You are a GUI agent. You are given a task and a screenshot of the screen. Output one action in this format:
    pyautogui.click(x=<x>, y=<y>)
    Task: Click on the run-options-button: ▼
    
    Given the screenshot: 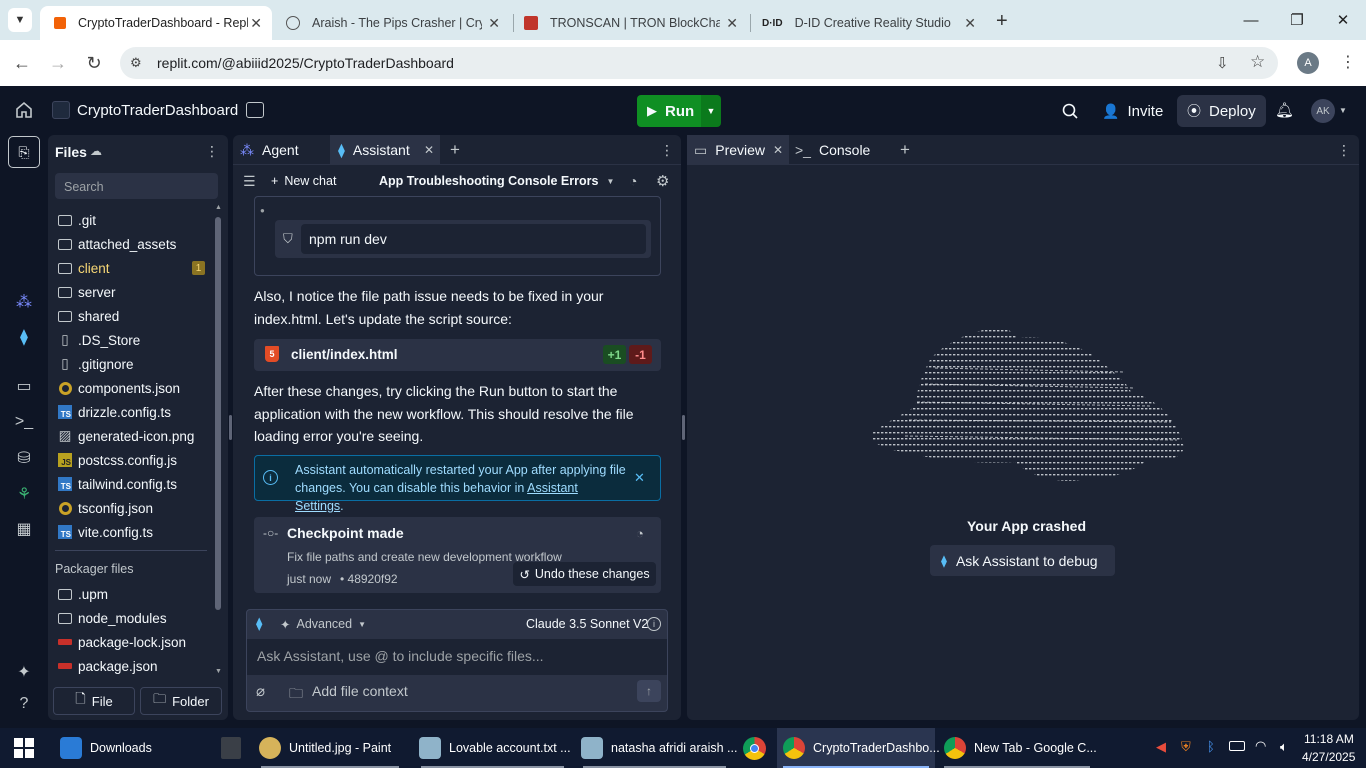 What is the action you would take?
    pyautogui.click(x=711, y=111)
    